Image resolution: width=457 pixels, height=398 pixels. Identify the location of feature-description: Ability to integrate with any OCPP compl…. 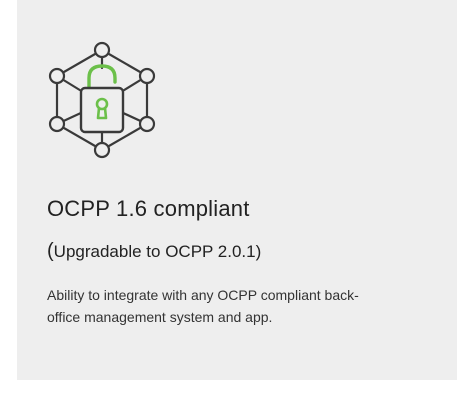
(203, 306).